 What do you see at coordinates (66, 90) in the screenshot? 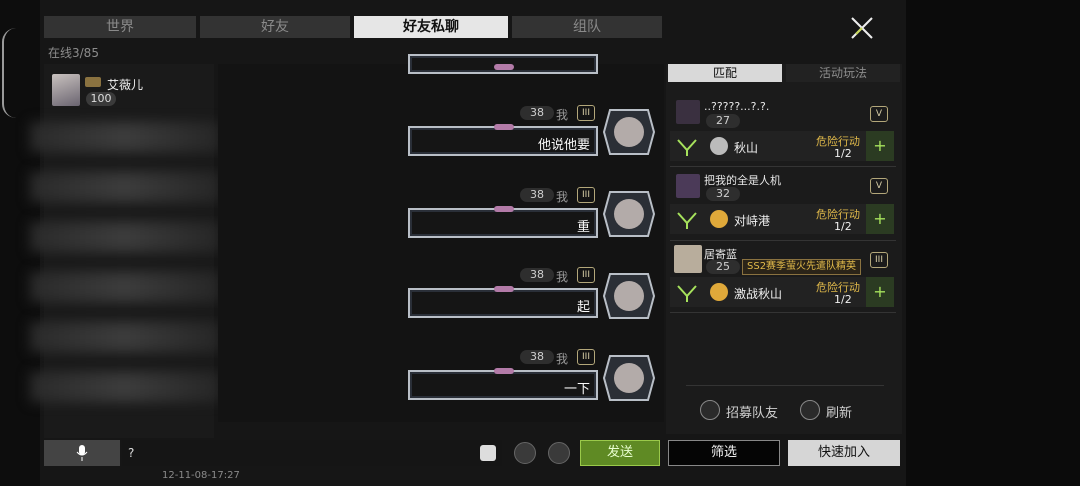
I see `avatar` at bounding box center [66, 90].